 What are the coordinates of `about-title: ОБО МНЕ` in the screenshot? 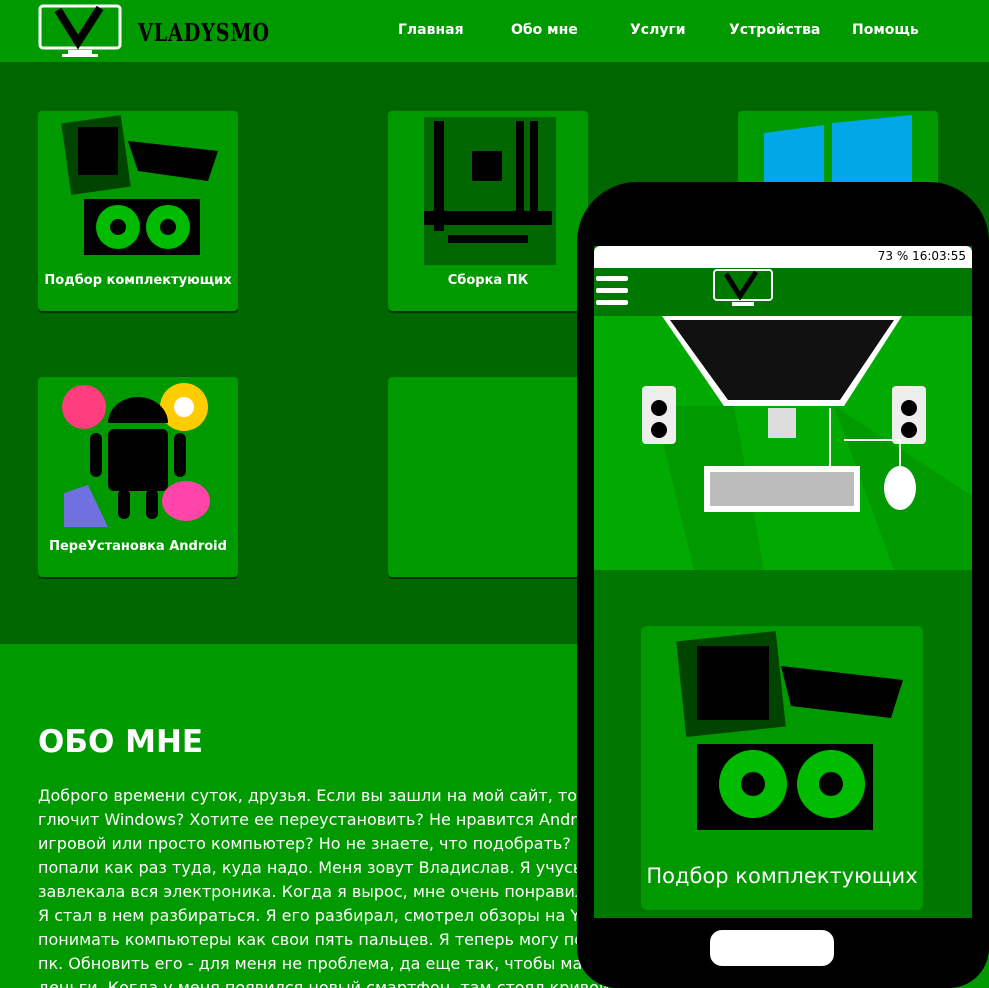 It's located at (121, 742).